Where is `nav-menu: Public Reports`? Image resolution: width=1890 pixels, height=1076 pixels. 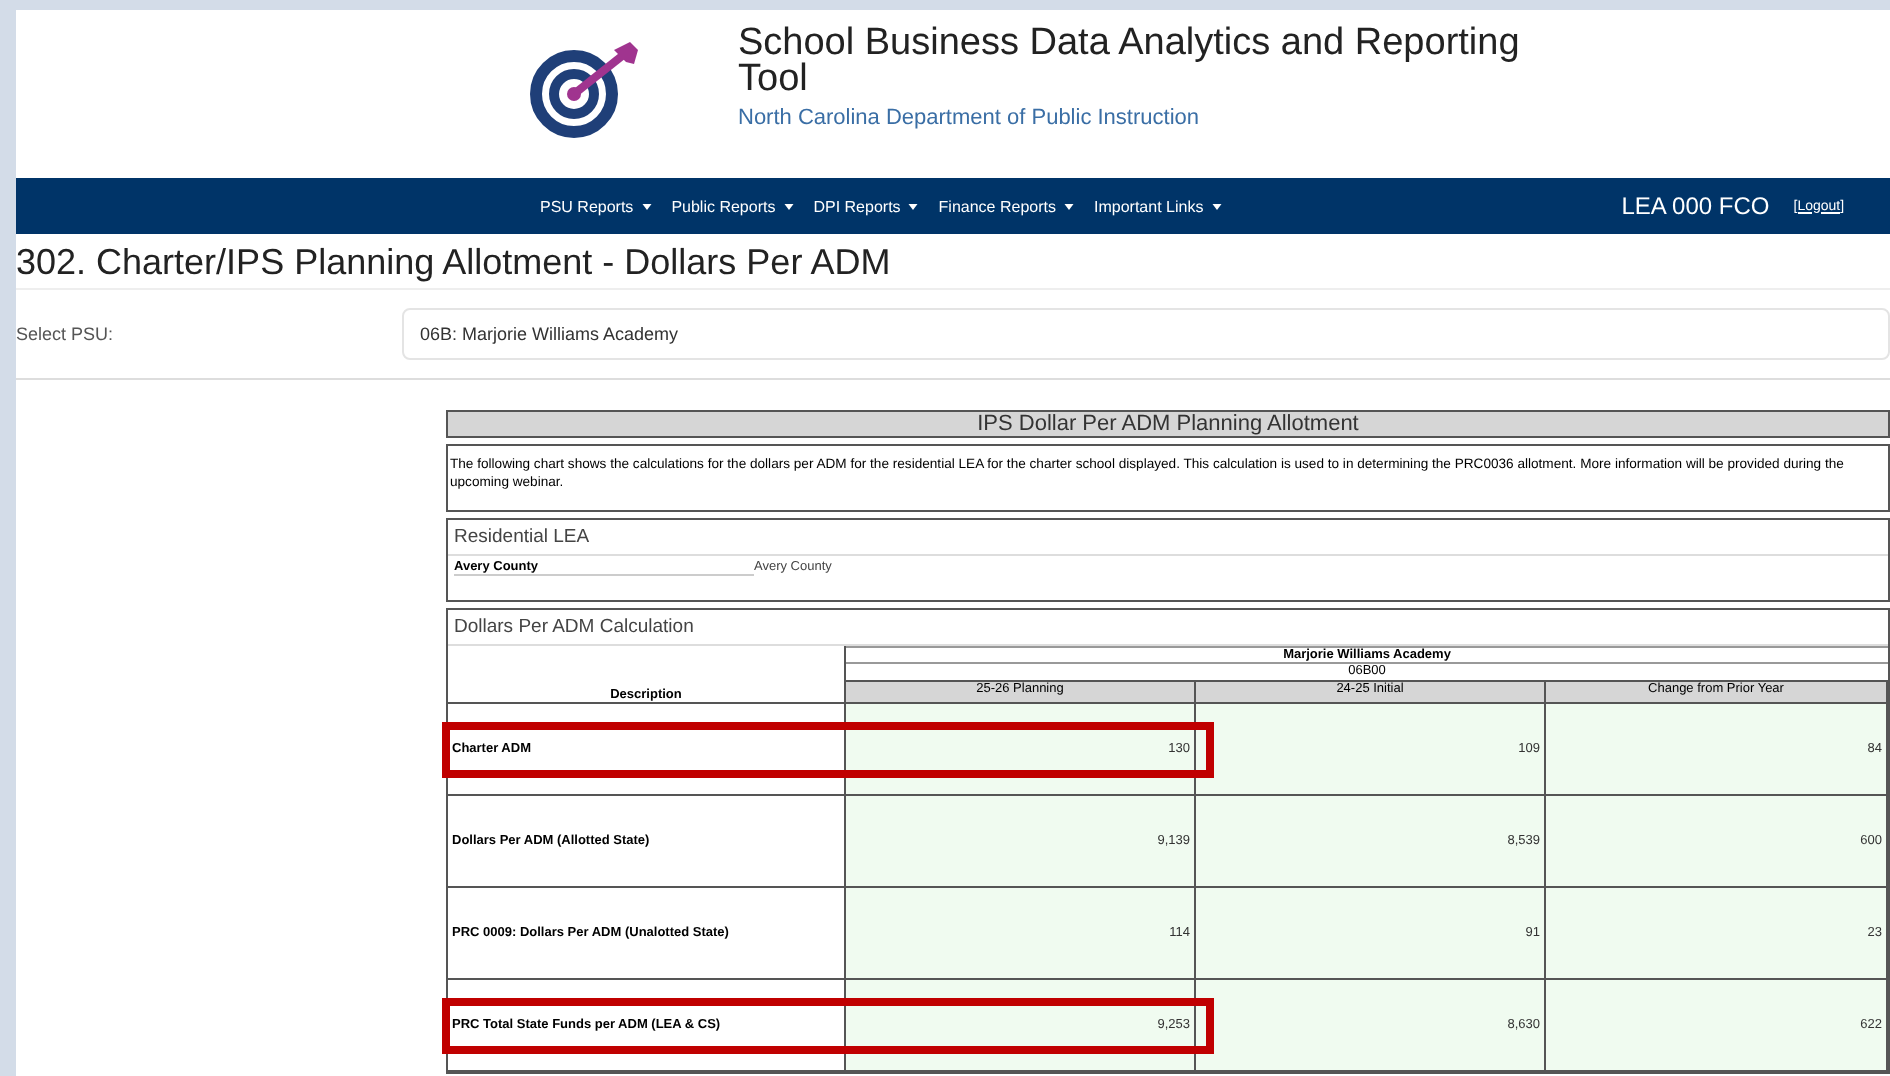 nav-menu: Public Reports is located at coordinates (732, 206).